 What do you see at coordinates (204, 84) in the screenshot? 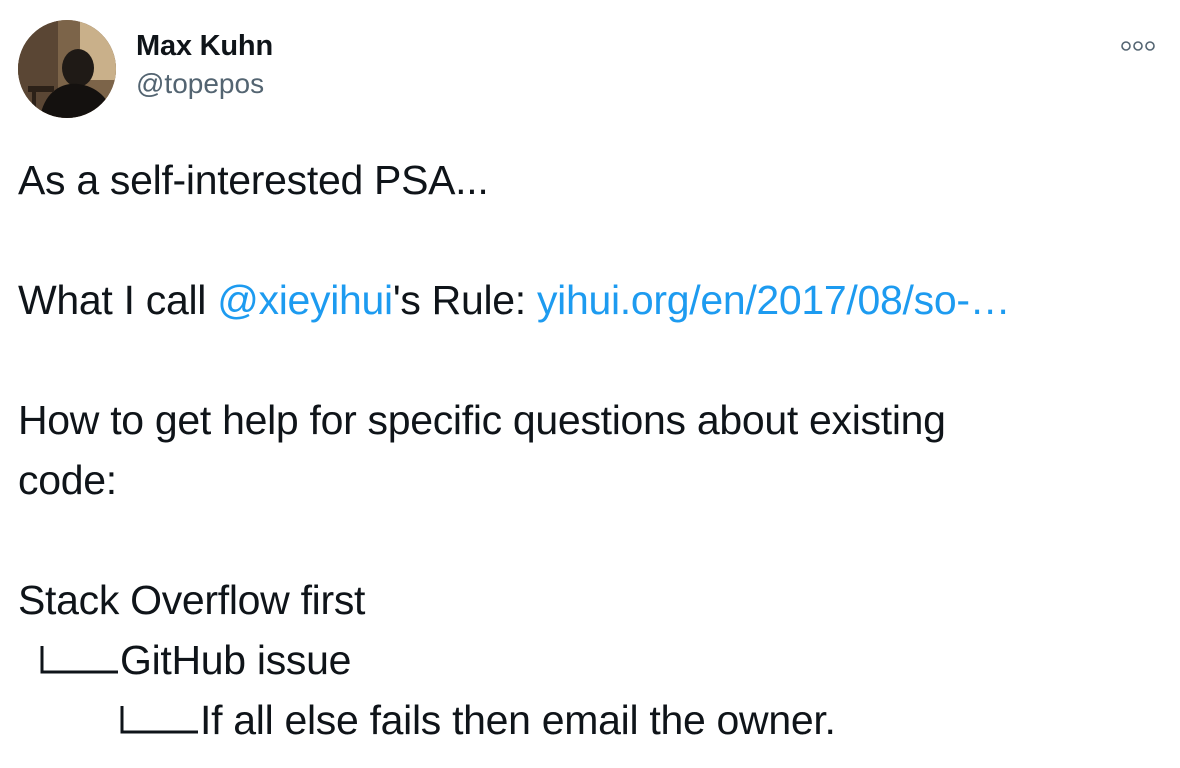
I see `author-handle: @topepos` at bounding box center [204, 84].